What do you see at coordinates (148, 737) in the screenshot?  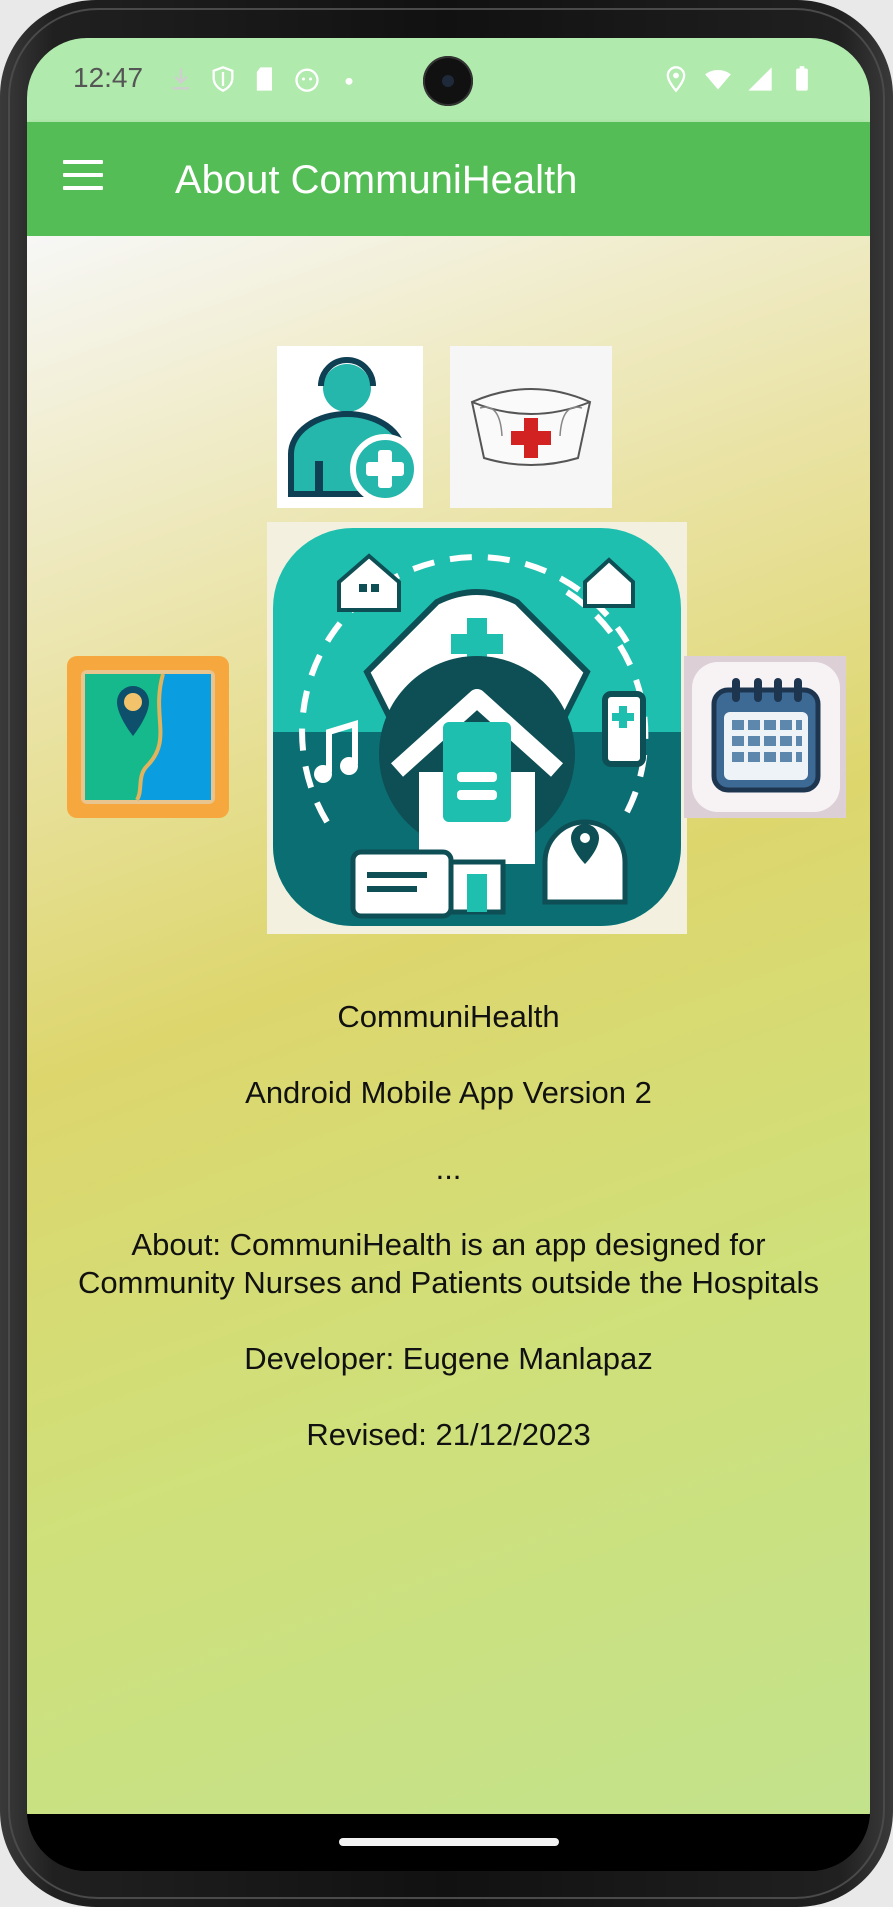 I see `map-location-icon` at bounding box center [148, 737].